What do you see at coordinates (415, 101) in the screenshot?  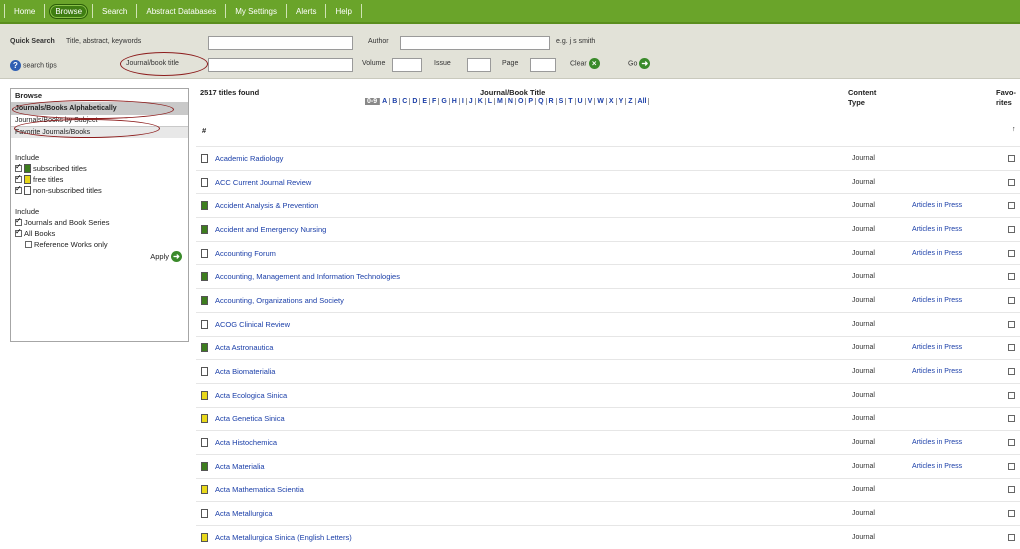 I see `alpha-letter-d: D` at bounding box center [415, 101].